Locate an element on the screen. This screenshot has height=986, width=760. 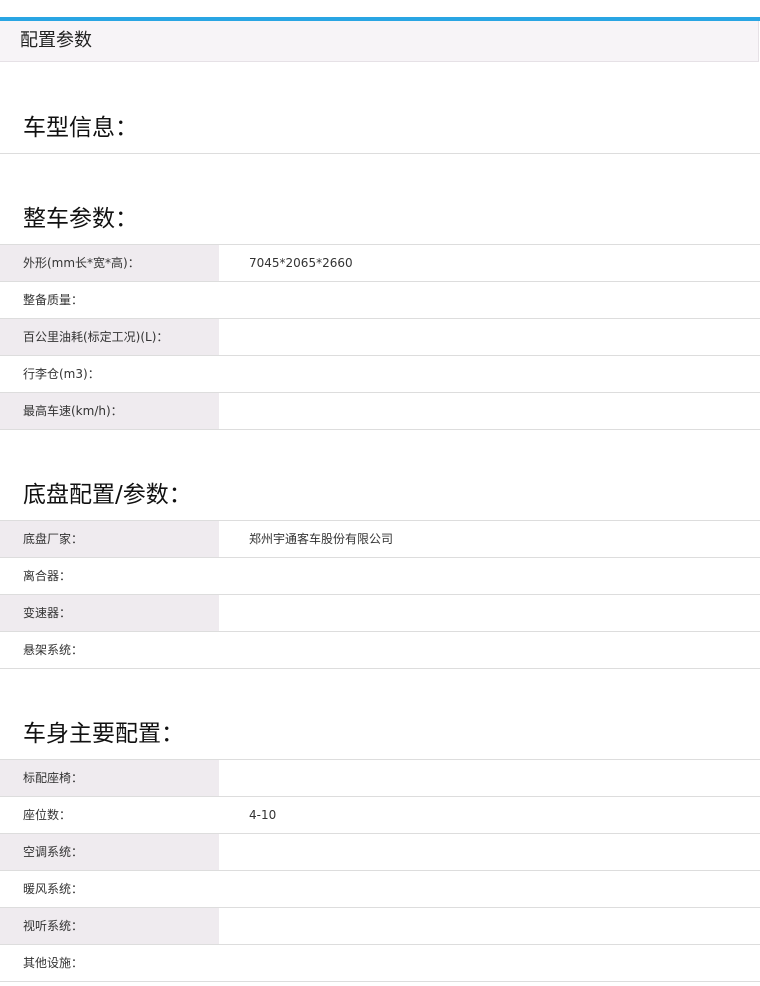
row-label: 座位数： is located at coordinates (47, 815).